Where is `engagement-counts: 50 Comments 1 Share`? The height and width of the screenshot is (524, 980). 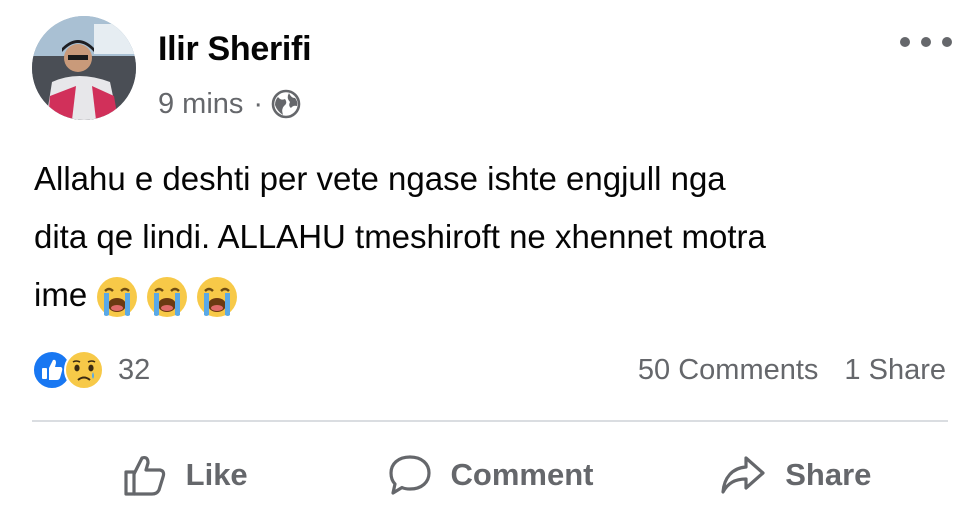 engagement-counts: 50 Comments 1 Share is located at coordinates (792, 370).